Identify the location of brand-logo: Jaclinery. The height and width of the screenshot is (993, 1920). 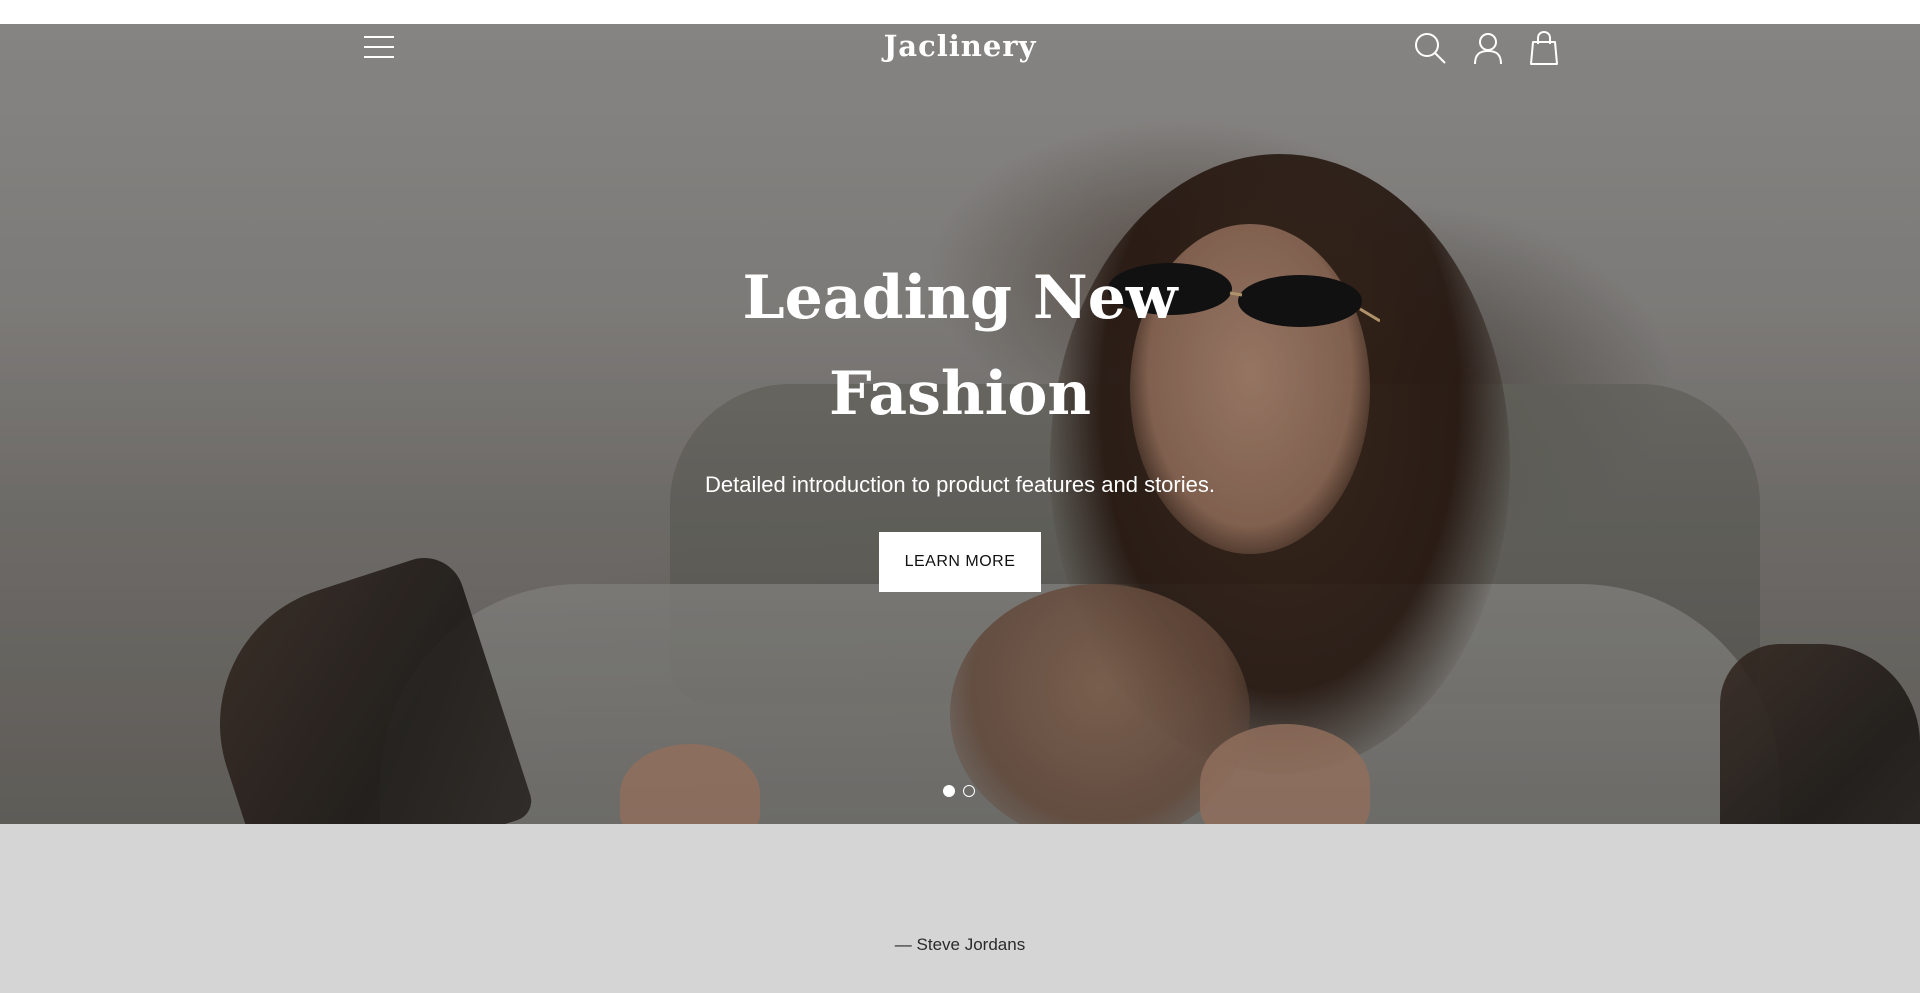
(960, 46).